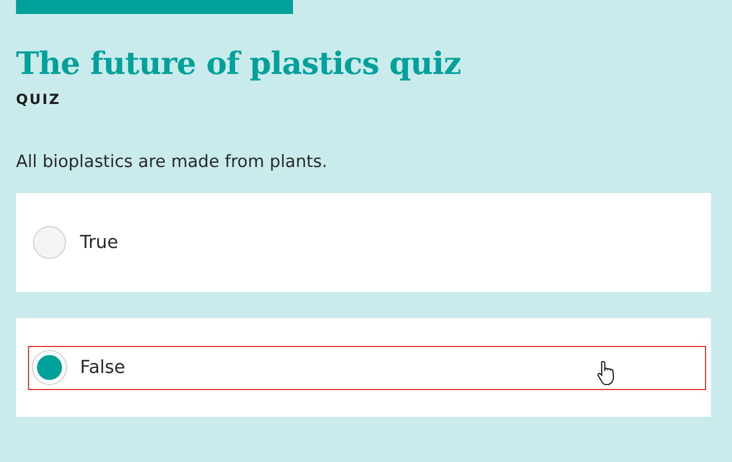 This screenshot has width=732, height=462. I want to click on hand-pointer-icon, so click(607, 373).